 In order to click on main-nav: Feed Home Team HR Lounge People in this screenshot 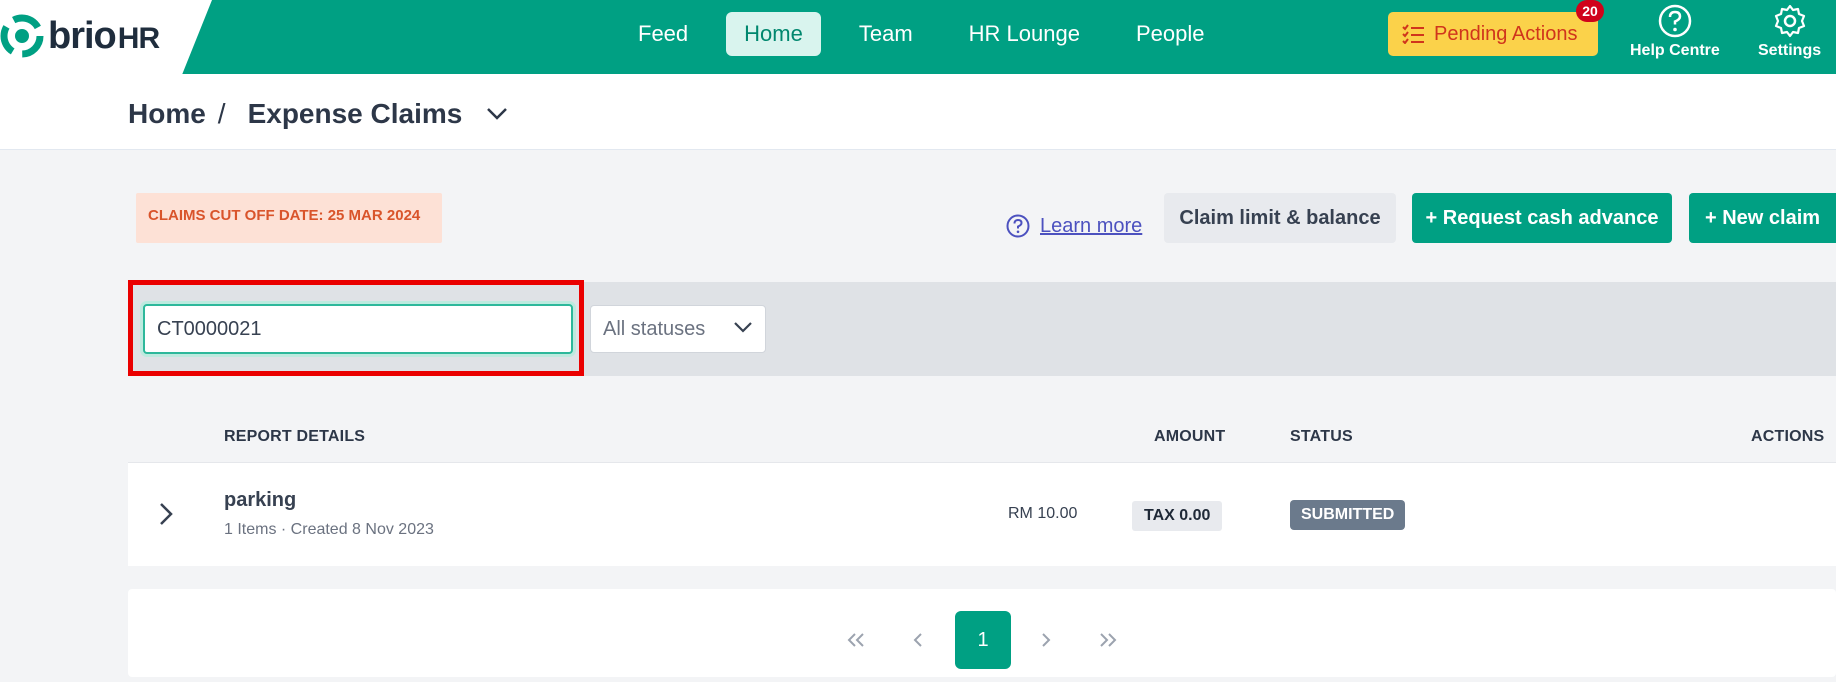, I will do `click(931, 34)`.